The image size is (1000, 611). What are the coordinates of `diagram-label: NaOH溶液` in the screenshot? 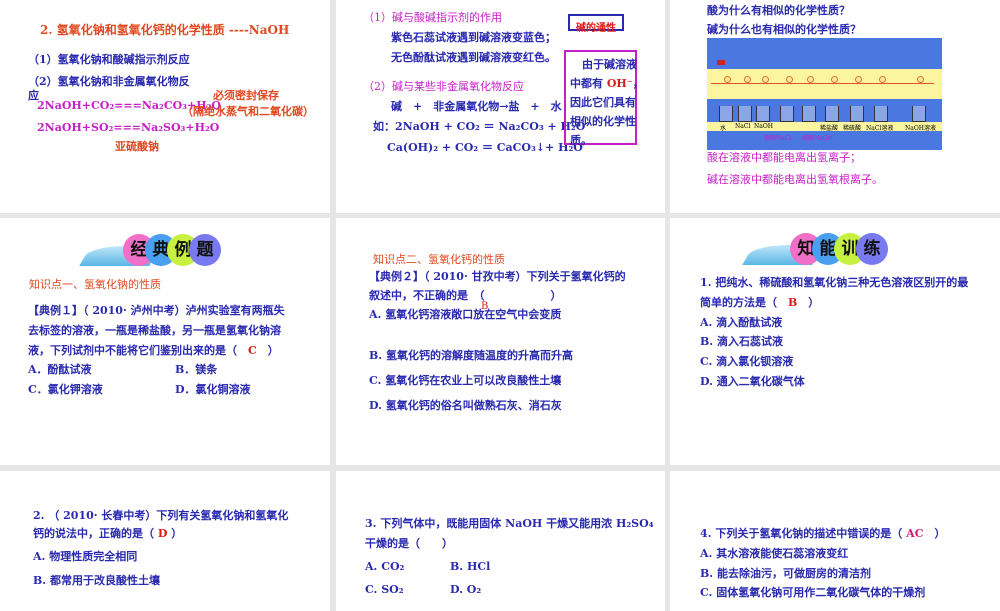 It's located at (920, 128).